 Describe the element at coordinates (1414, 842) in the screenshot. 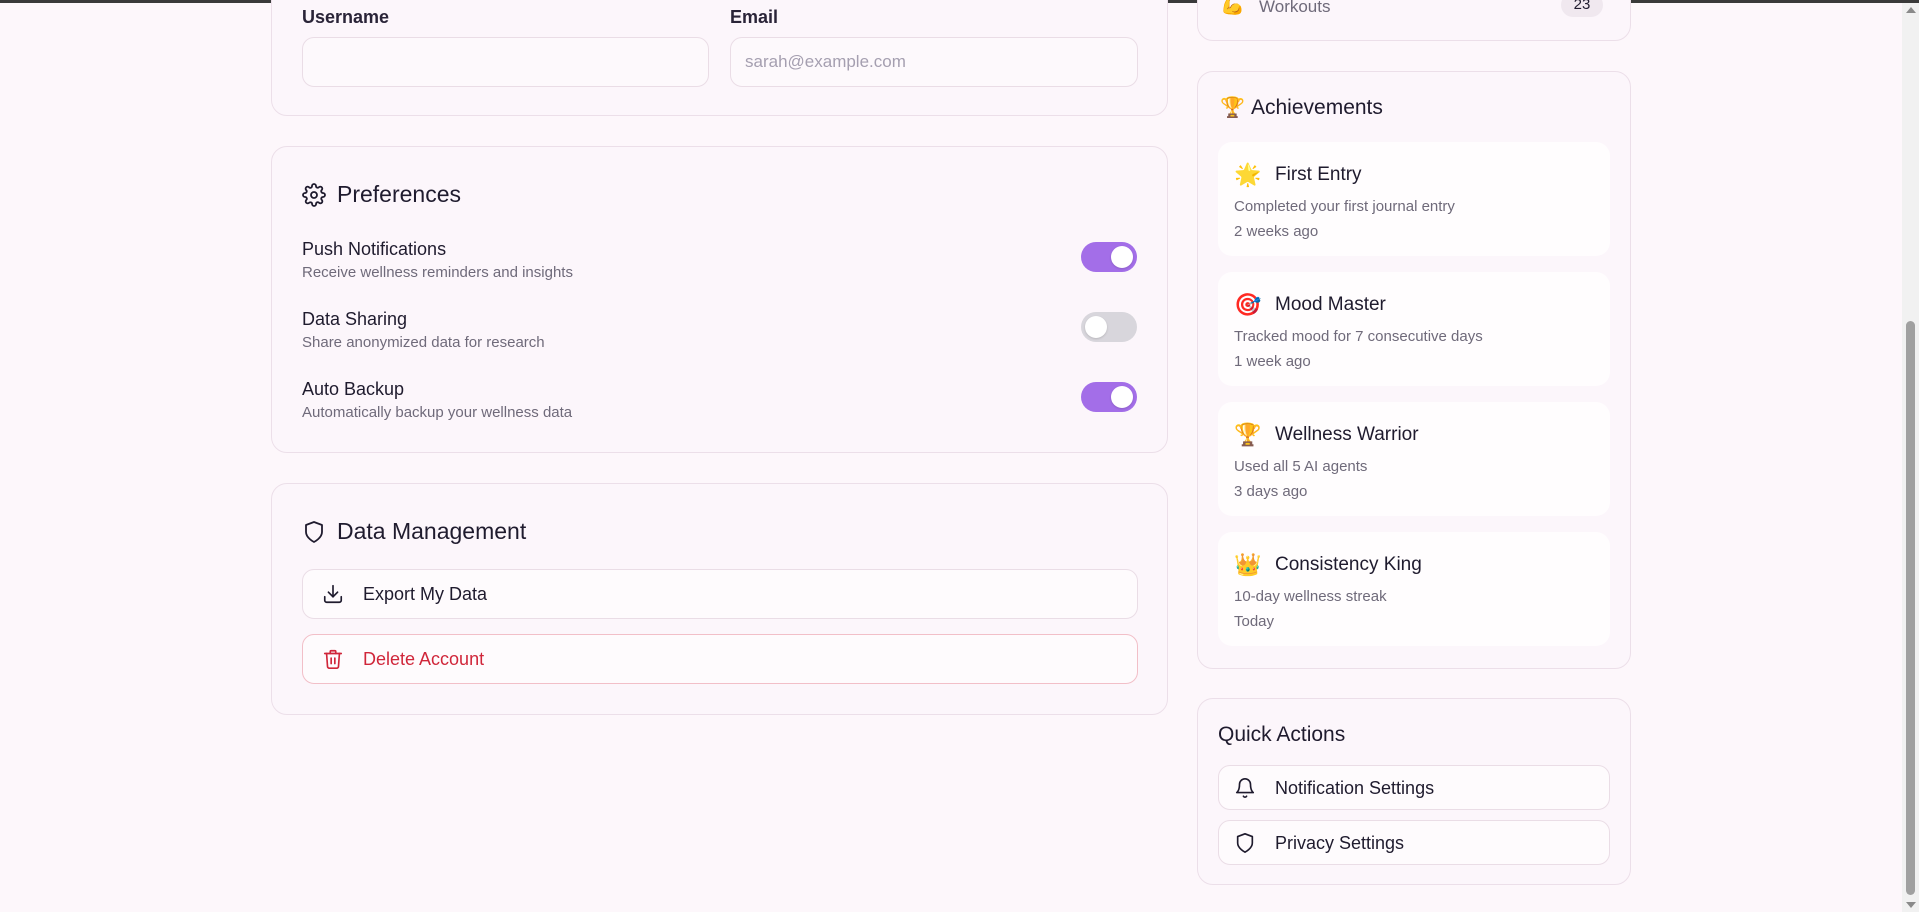

I see `privacy-settings-button: Privacy Settings` at that location.